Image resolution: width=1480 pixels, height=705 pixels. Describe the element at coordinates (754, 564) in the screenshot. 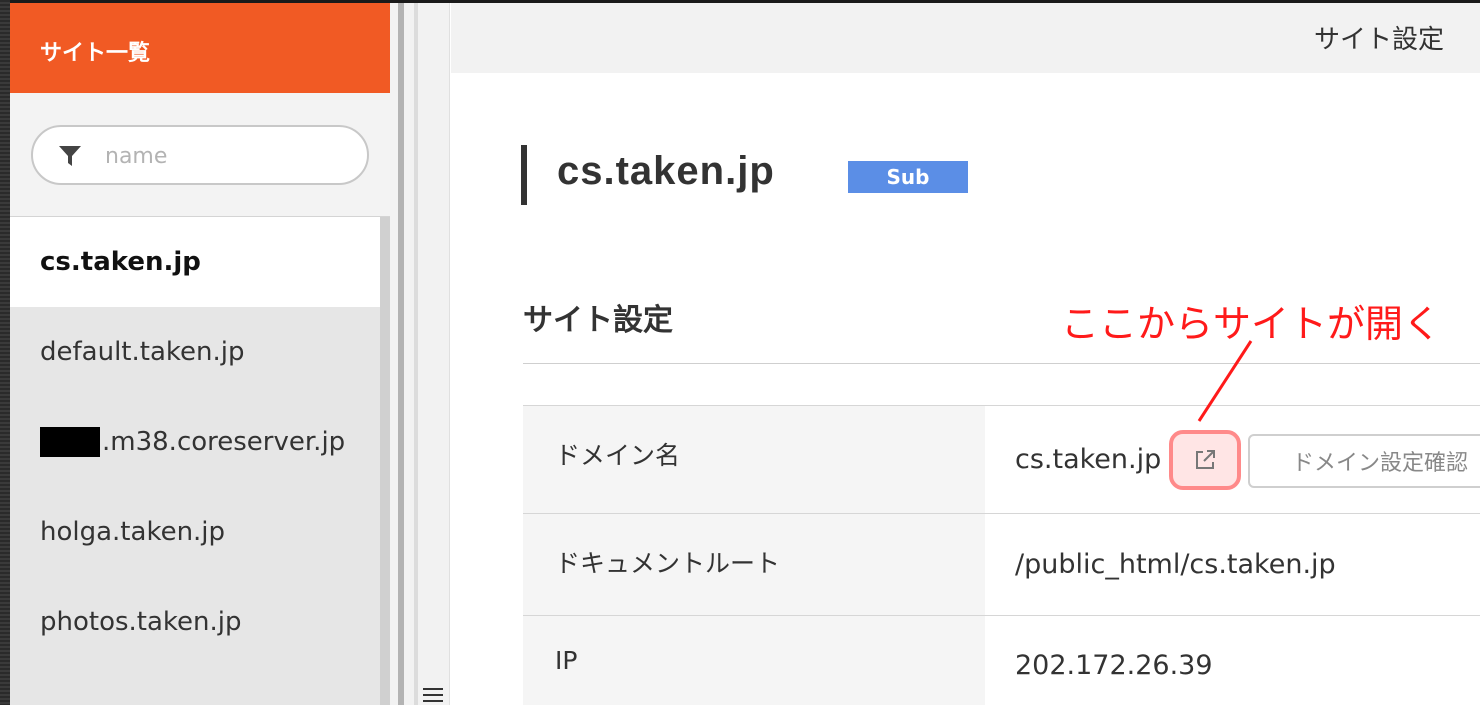

I see `settings-label: ドキュメントルート` at that location.